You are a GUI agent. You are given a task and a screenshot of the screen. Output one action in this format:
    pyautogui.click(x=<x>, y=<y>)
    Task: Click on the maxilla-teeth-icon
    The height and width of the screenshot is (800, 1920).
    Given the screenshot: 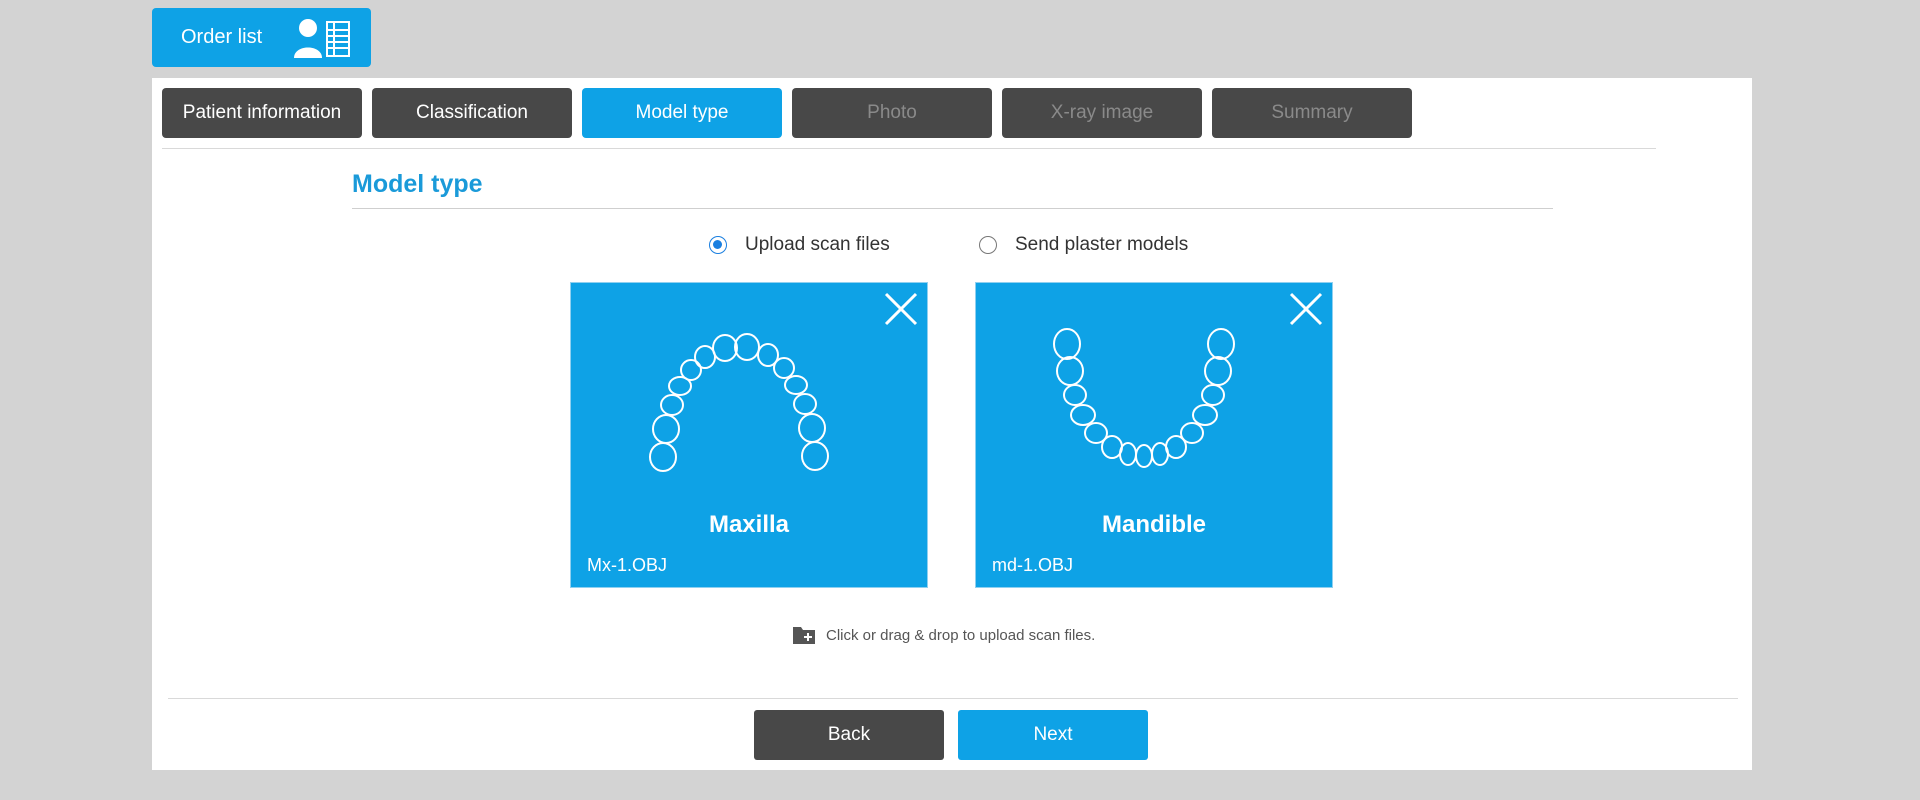 What is the action you would take?
    pyautogui.click(x=739, y=402)
    